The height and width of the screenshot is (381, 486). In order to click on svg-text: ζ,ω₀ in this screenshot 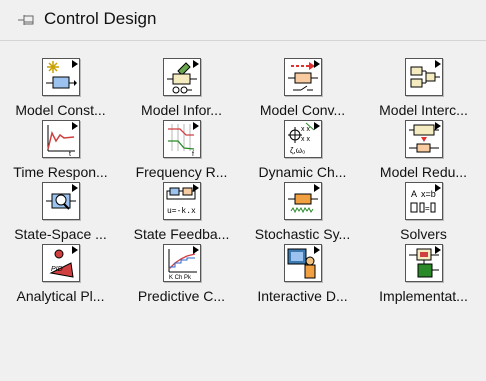, I will do `click(297, 150)`.